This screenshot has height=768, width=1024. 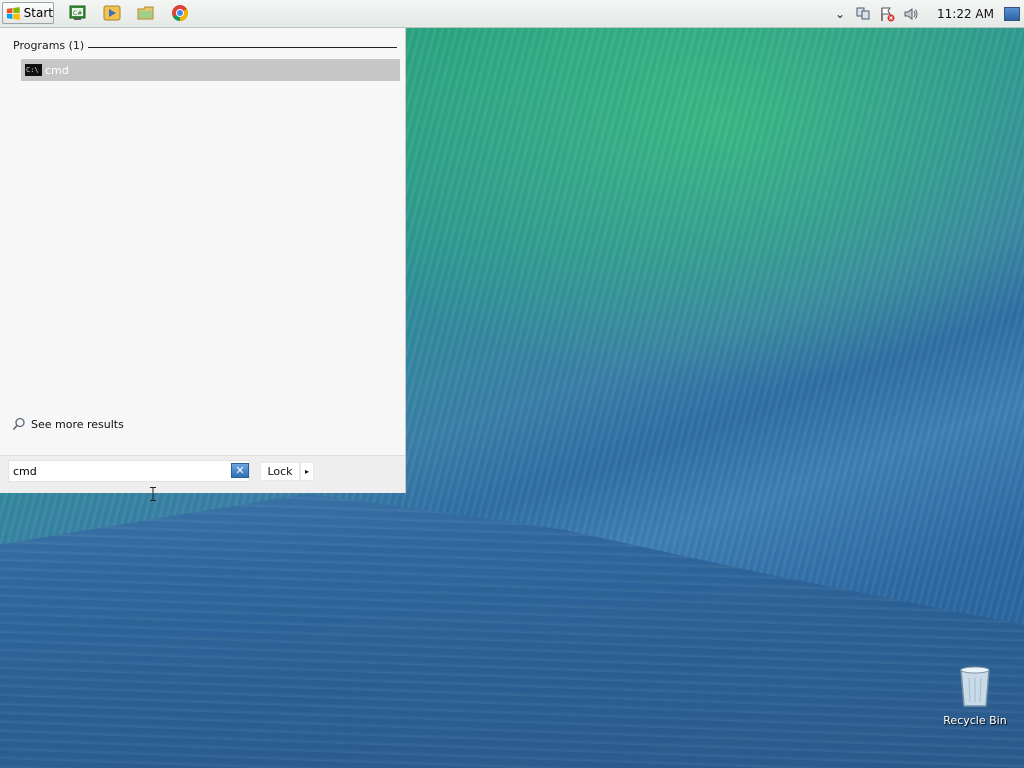 I want to click on svg-text: C#, so click(x=77, y=13).